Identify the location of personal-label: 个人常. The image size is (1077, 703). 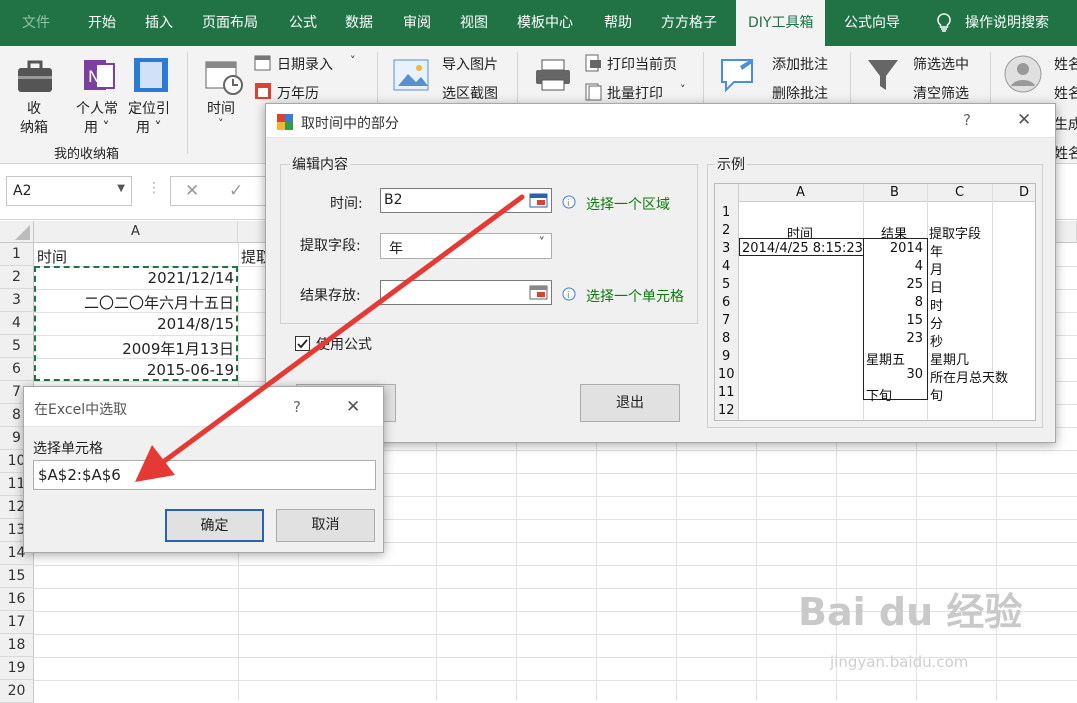
(97, 108).